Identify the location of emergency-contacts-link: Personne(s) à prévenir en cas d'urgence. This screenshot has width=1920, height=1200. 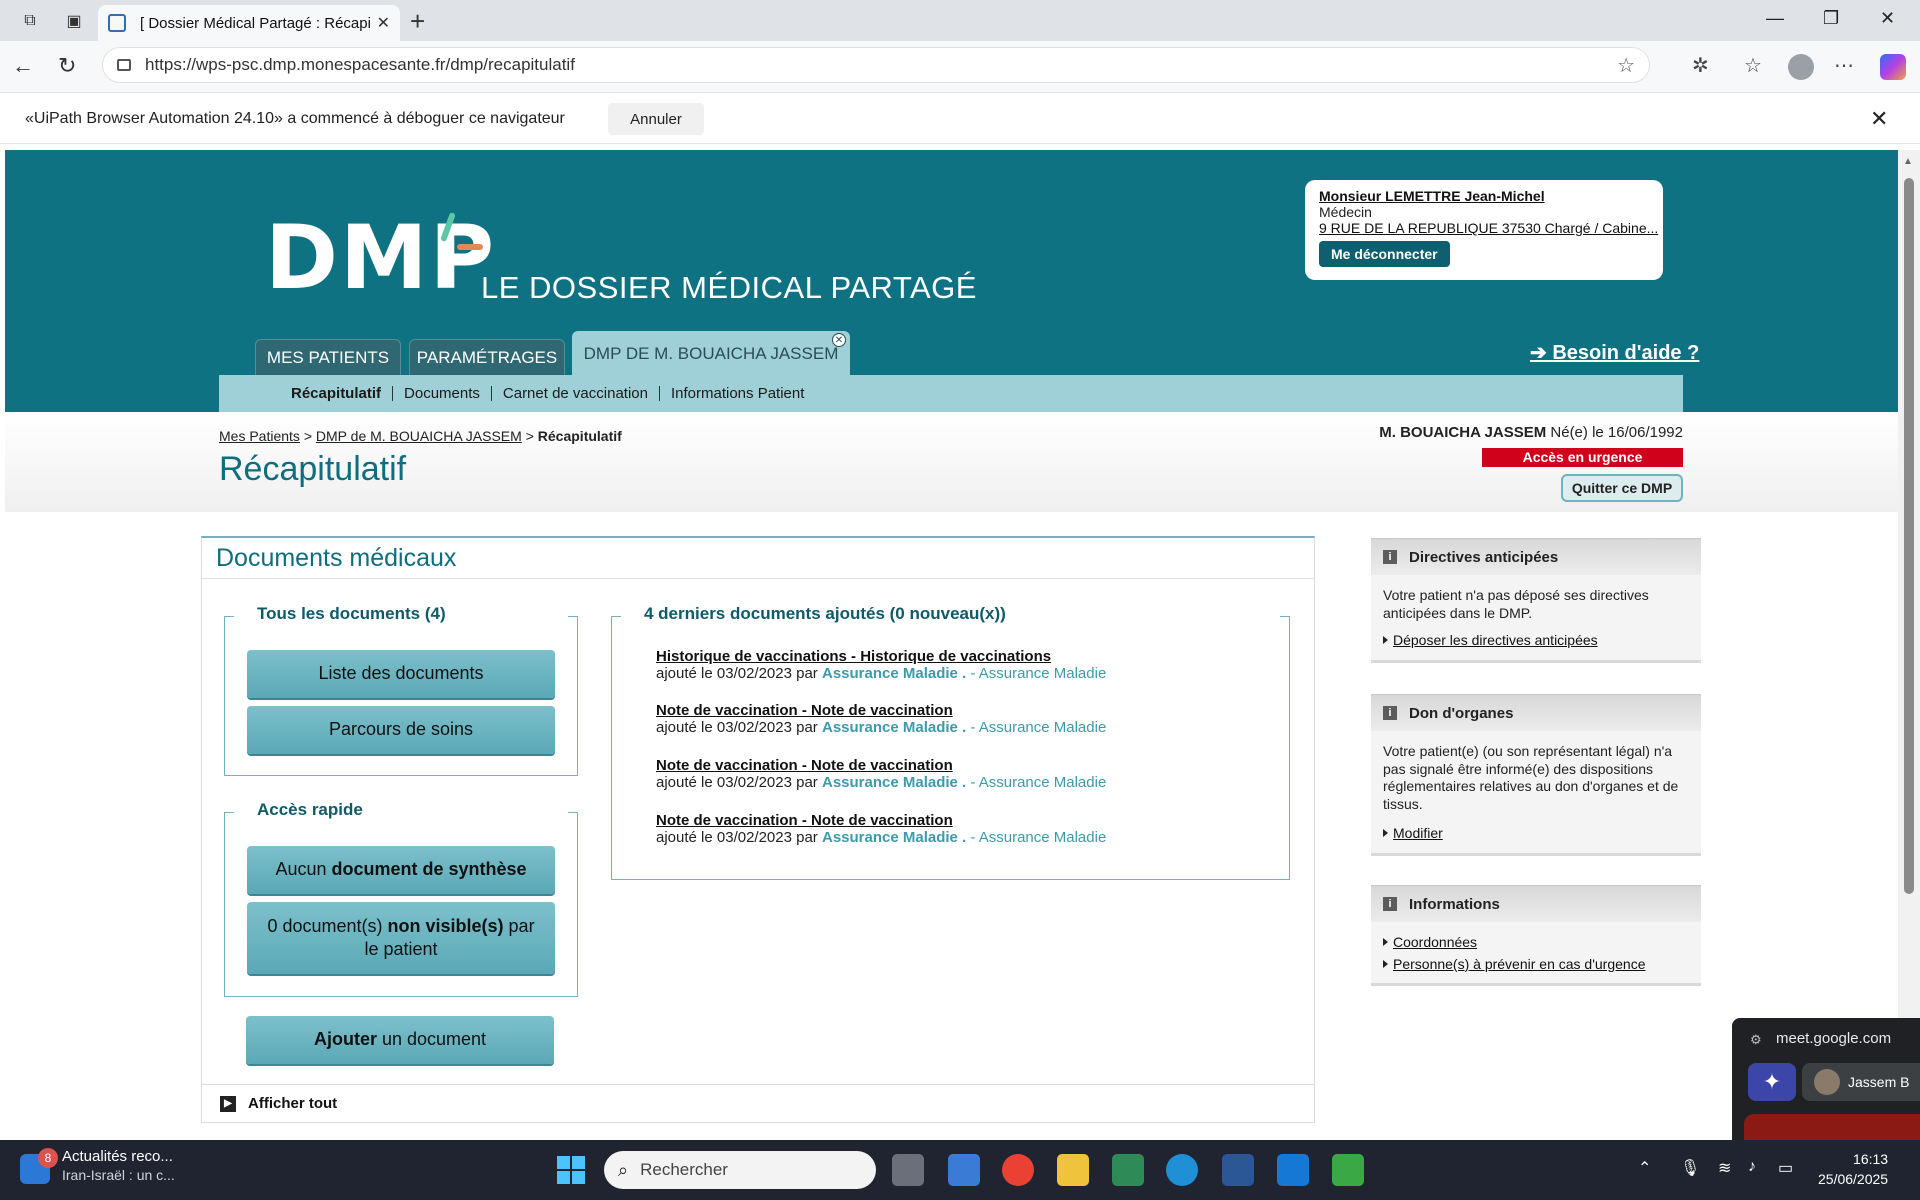
(1536, 965).